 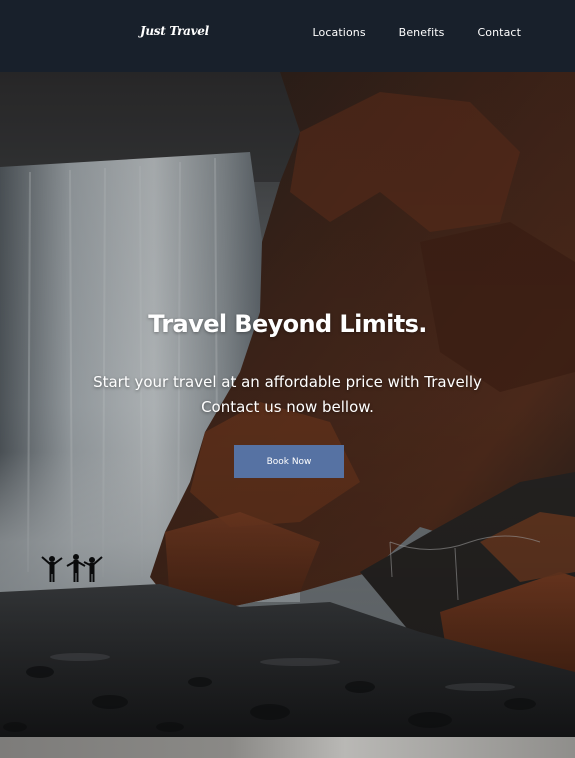 What do you see at coordinates (339, 32) in the screenshot?
I see `nav-link-locations: Locations` at bounding box center [339, 32].